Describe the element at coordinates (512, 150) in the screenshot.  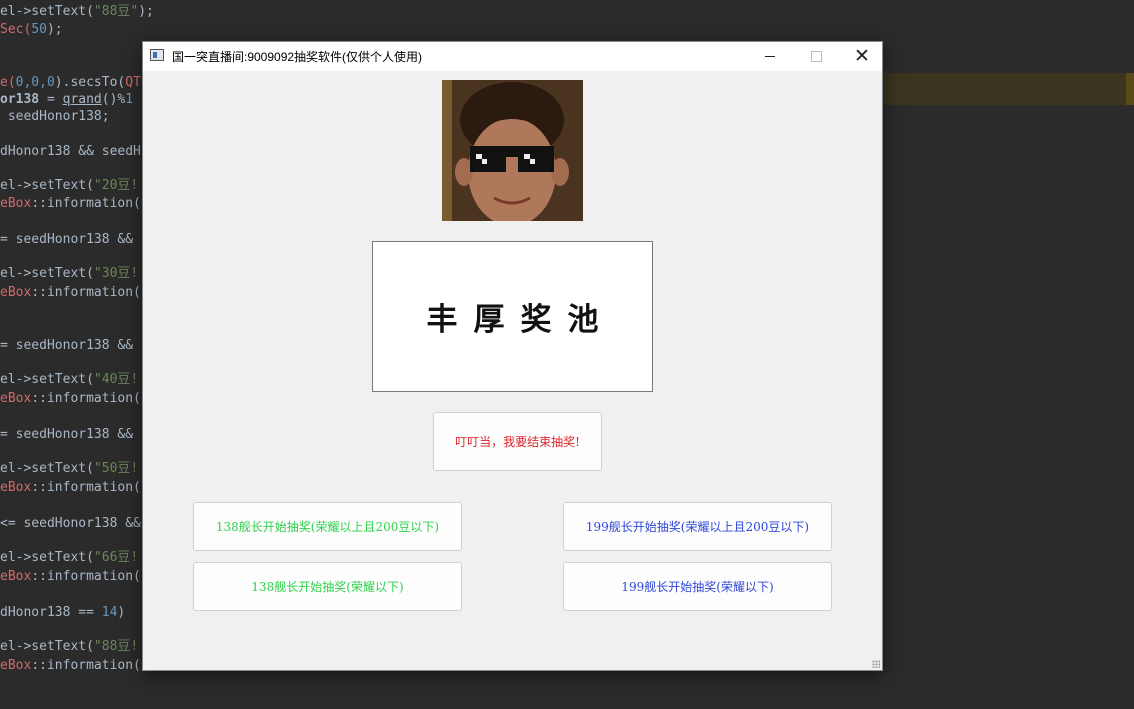
I see `avatar-image` at that location.